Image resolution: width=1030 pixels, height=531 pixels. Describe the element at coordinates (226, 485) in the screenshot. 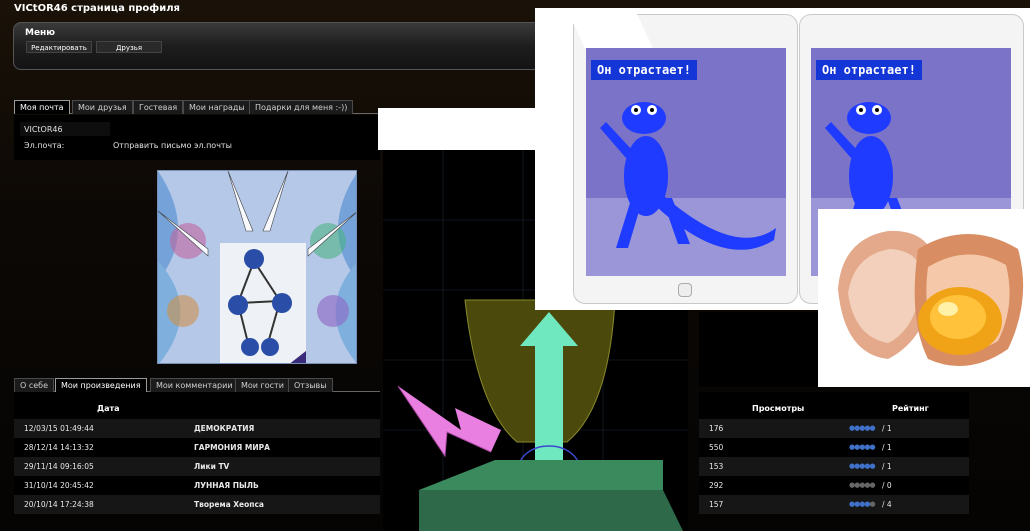

I see `row-title-link: ЛУННАЯ ПЫЛЬ` at that location.